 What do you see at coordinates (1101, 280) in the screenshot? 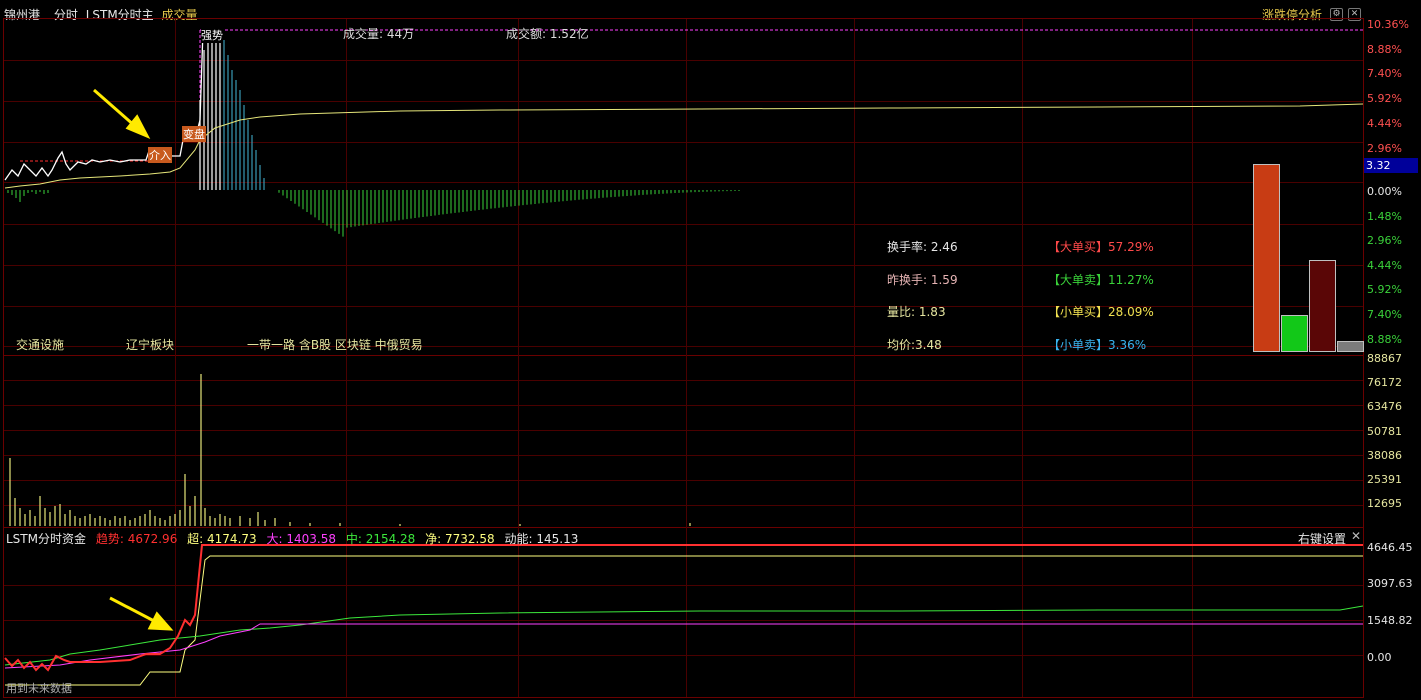
I see `big-sell-ratio: 【大单卖】11.27%` at bounding box center [1101, 280].